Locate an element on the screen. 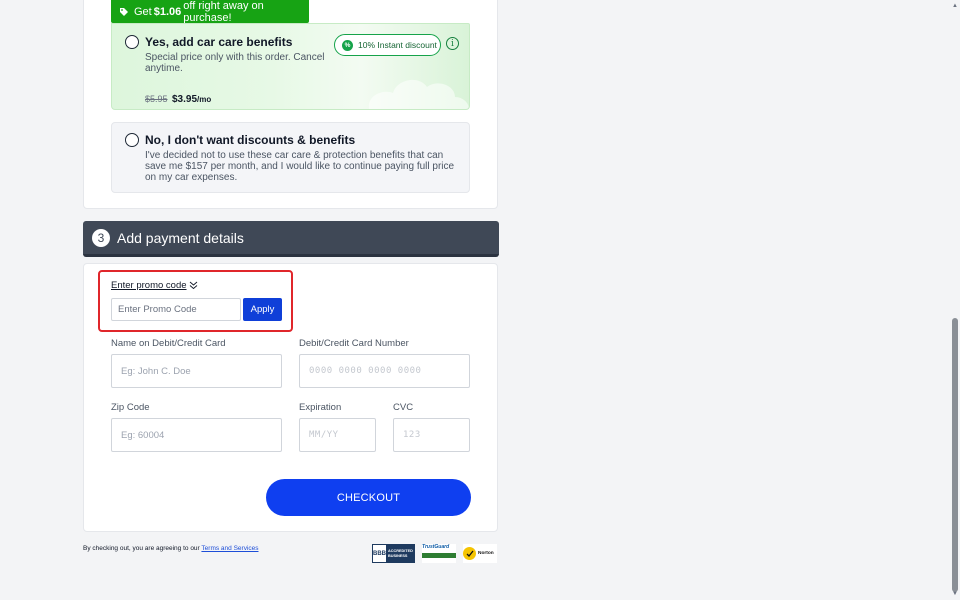 This screenshot has height=600, width=960. norton-text: Norton is located at coordinates (486, 553).